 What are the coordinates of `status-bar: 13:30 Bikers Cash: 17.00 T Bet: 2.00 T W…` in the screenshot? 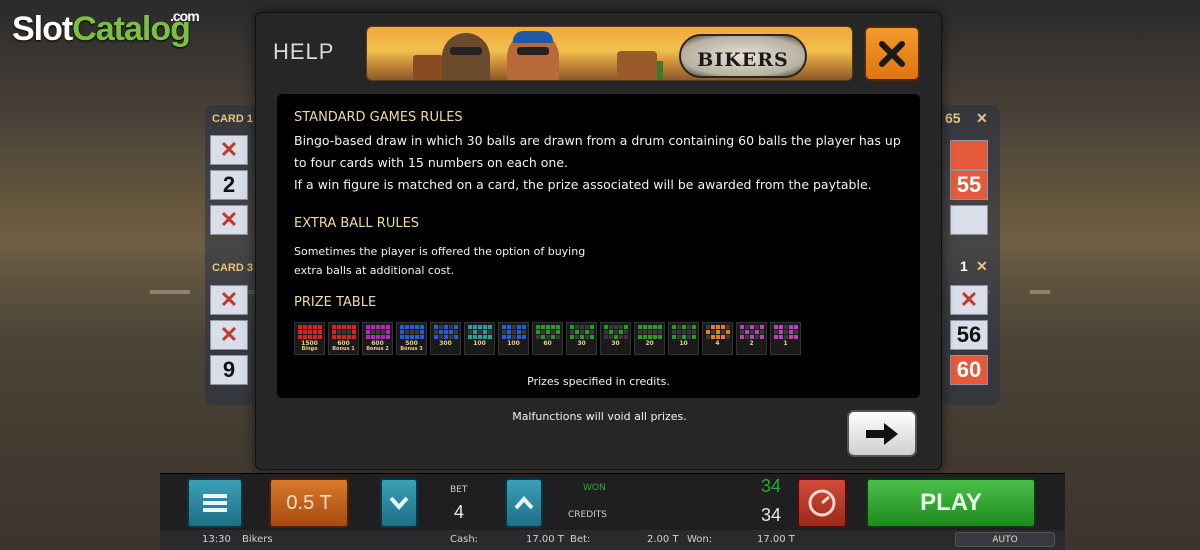 It's located at (612, 540).